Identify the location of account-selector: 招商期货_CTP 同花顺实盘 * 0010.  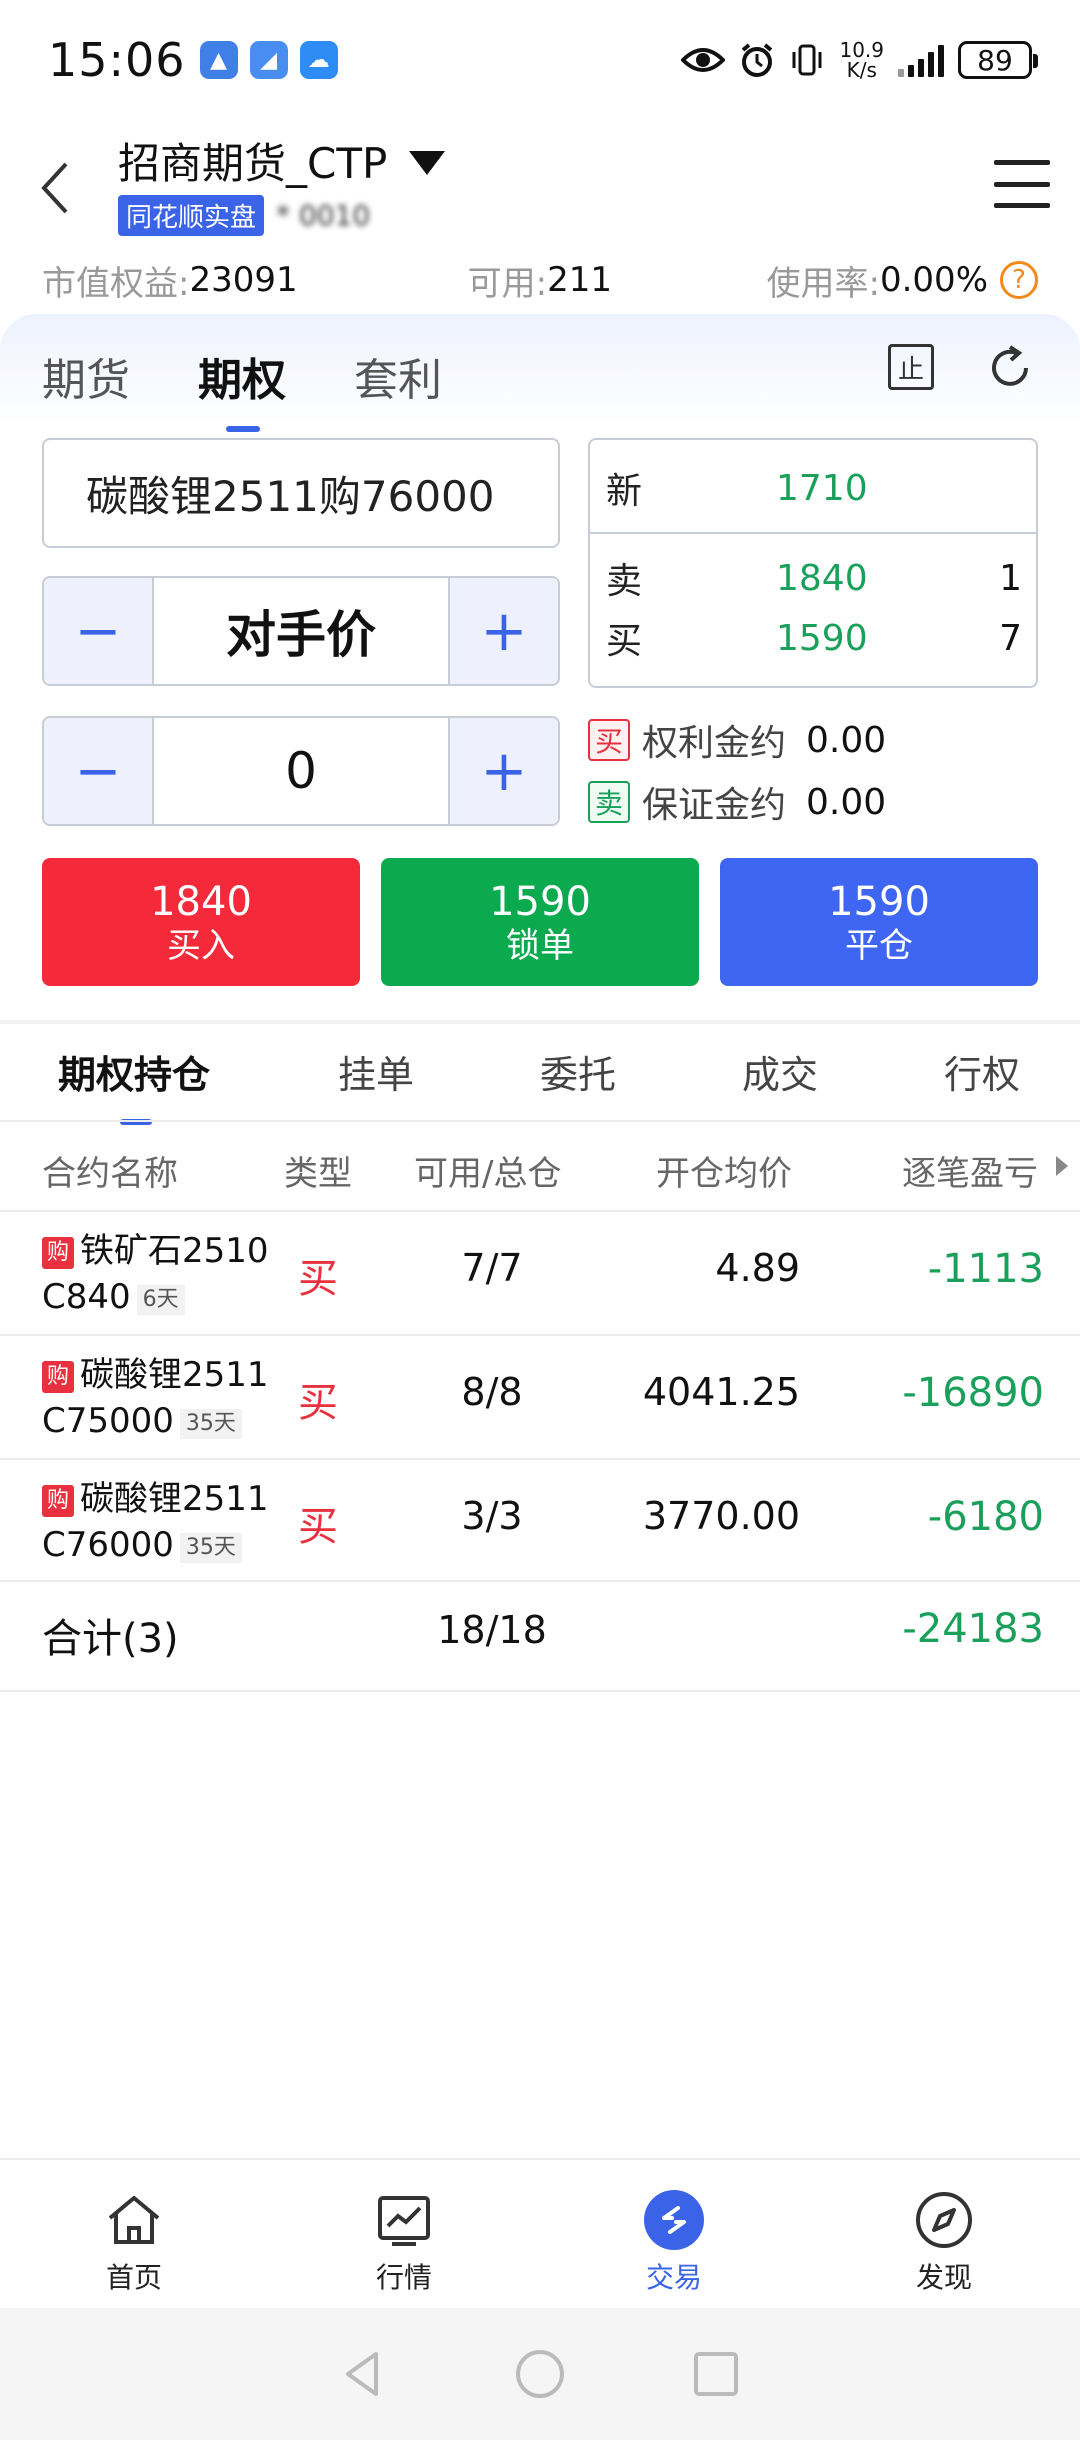
(282, 183).